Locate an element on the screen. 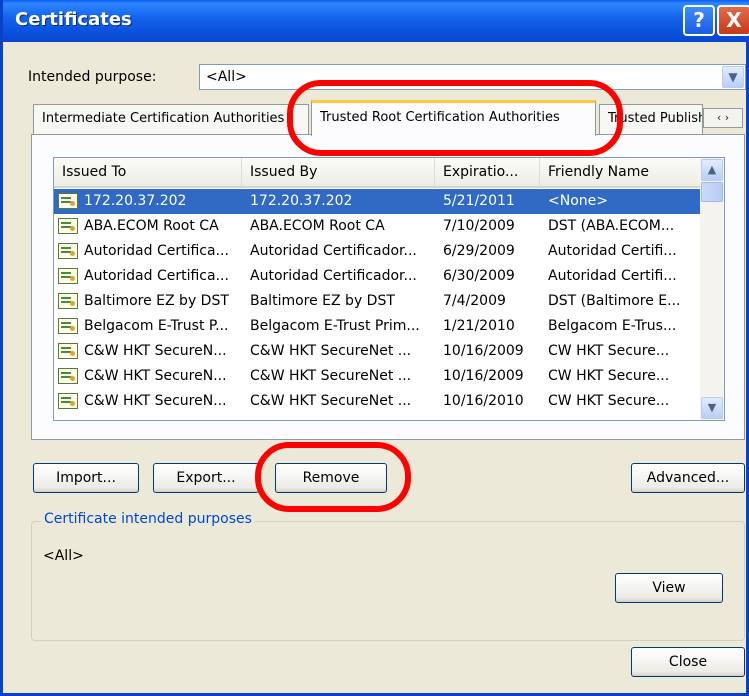 The width and height of the screenshot is (749, 696). column-header-issued-to: Issued To is located at coordinates (148, 172).